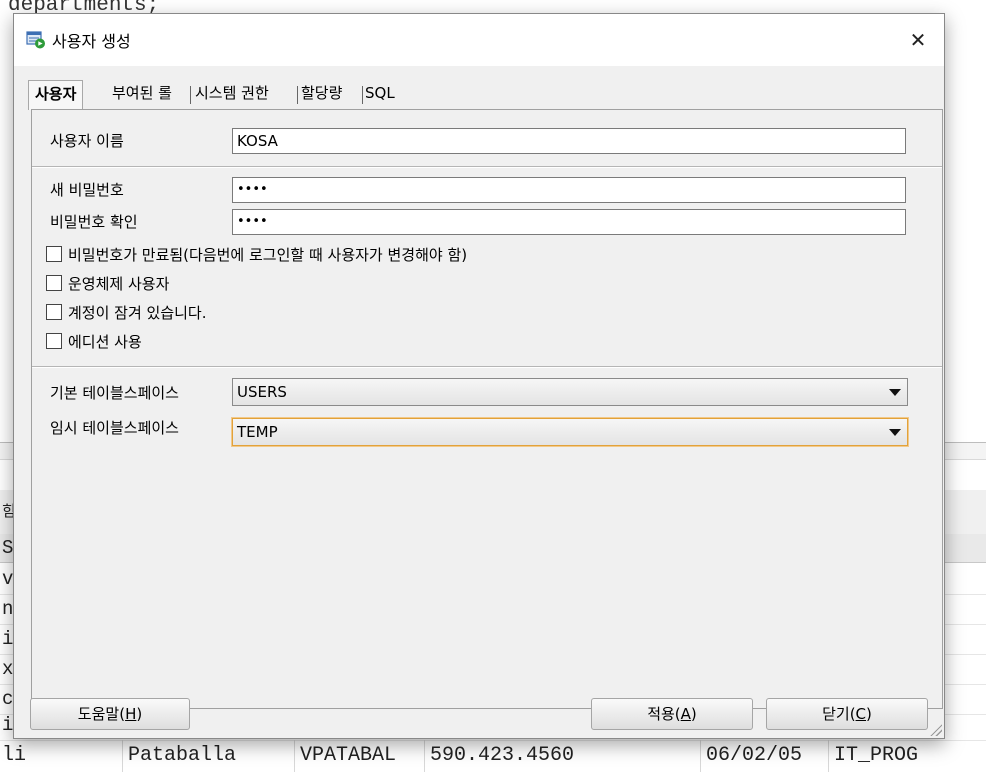 This screenshot has width=986, height=772. What do you see at coordinates (380, 94) in the screenshot?
I see `tab-sql: SQL` at bounding box center [380, 94].